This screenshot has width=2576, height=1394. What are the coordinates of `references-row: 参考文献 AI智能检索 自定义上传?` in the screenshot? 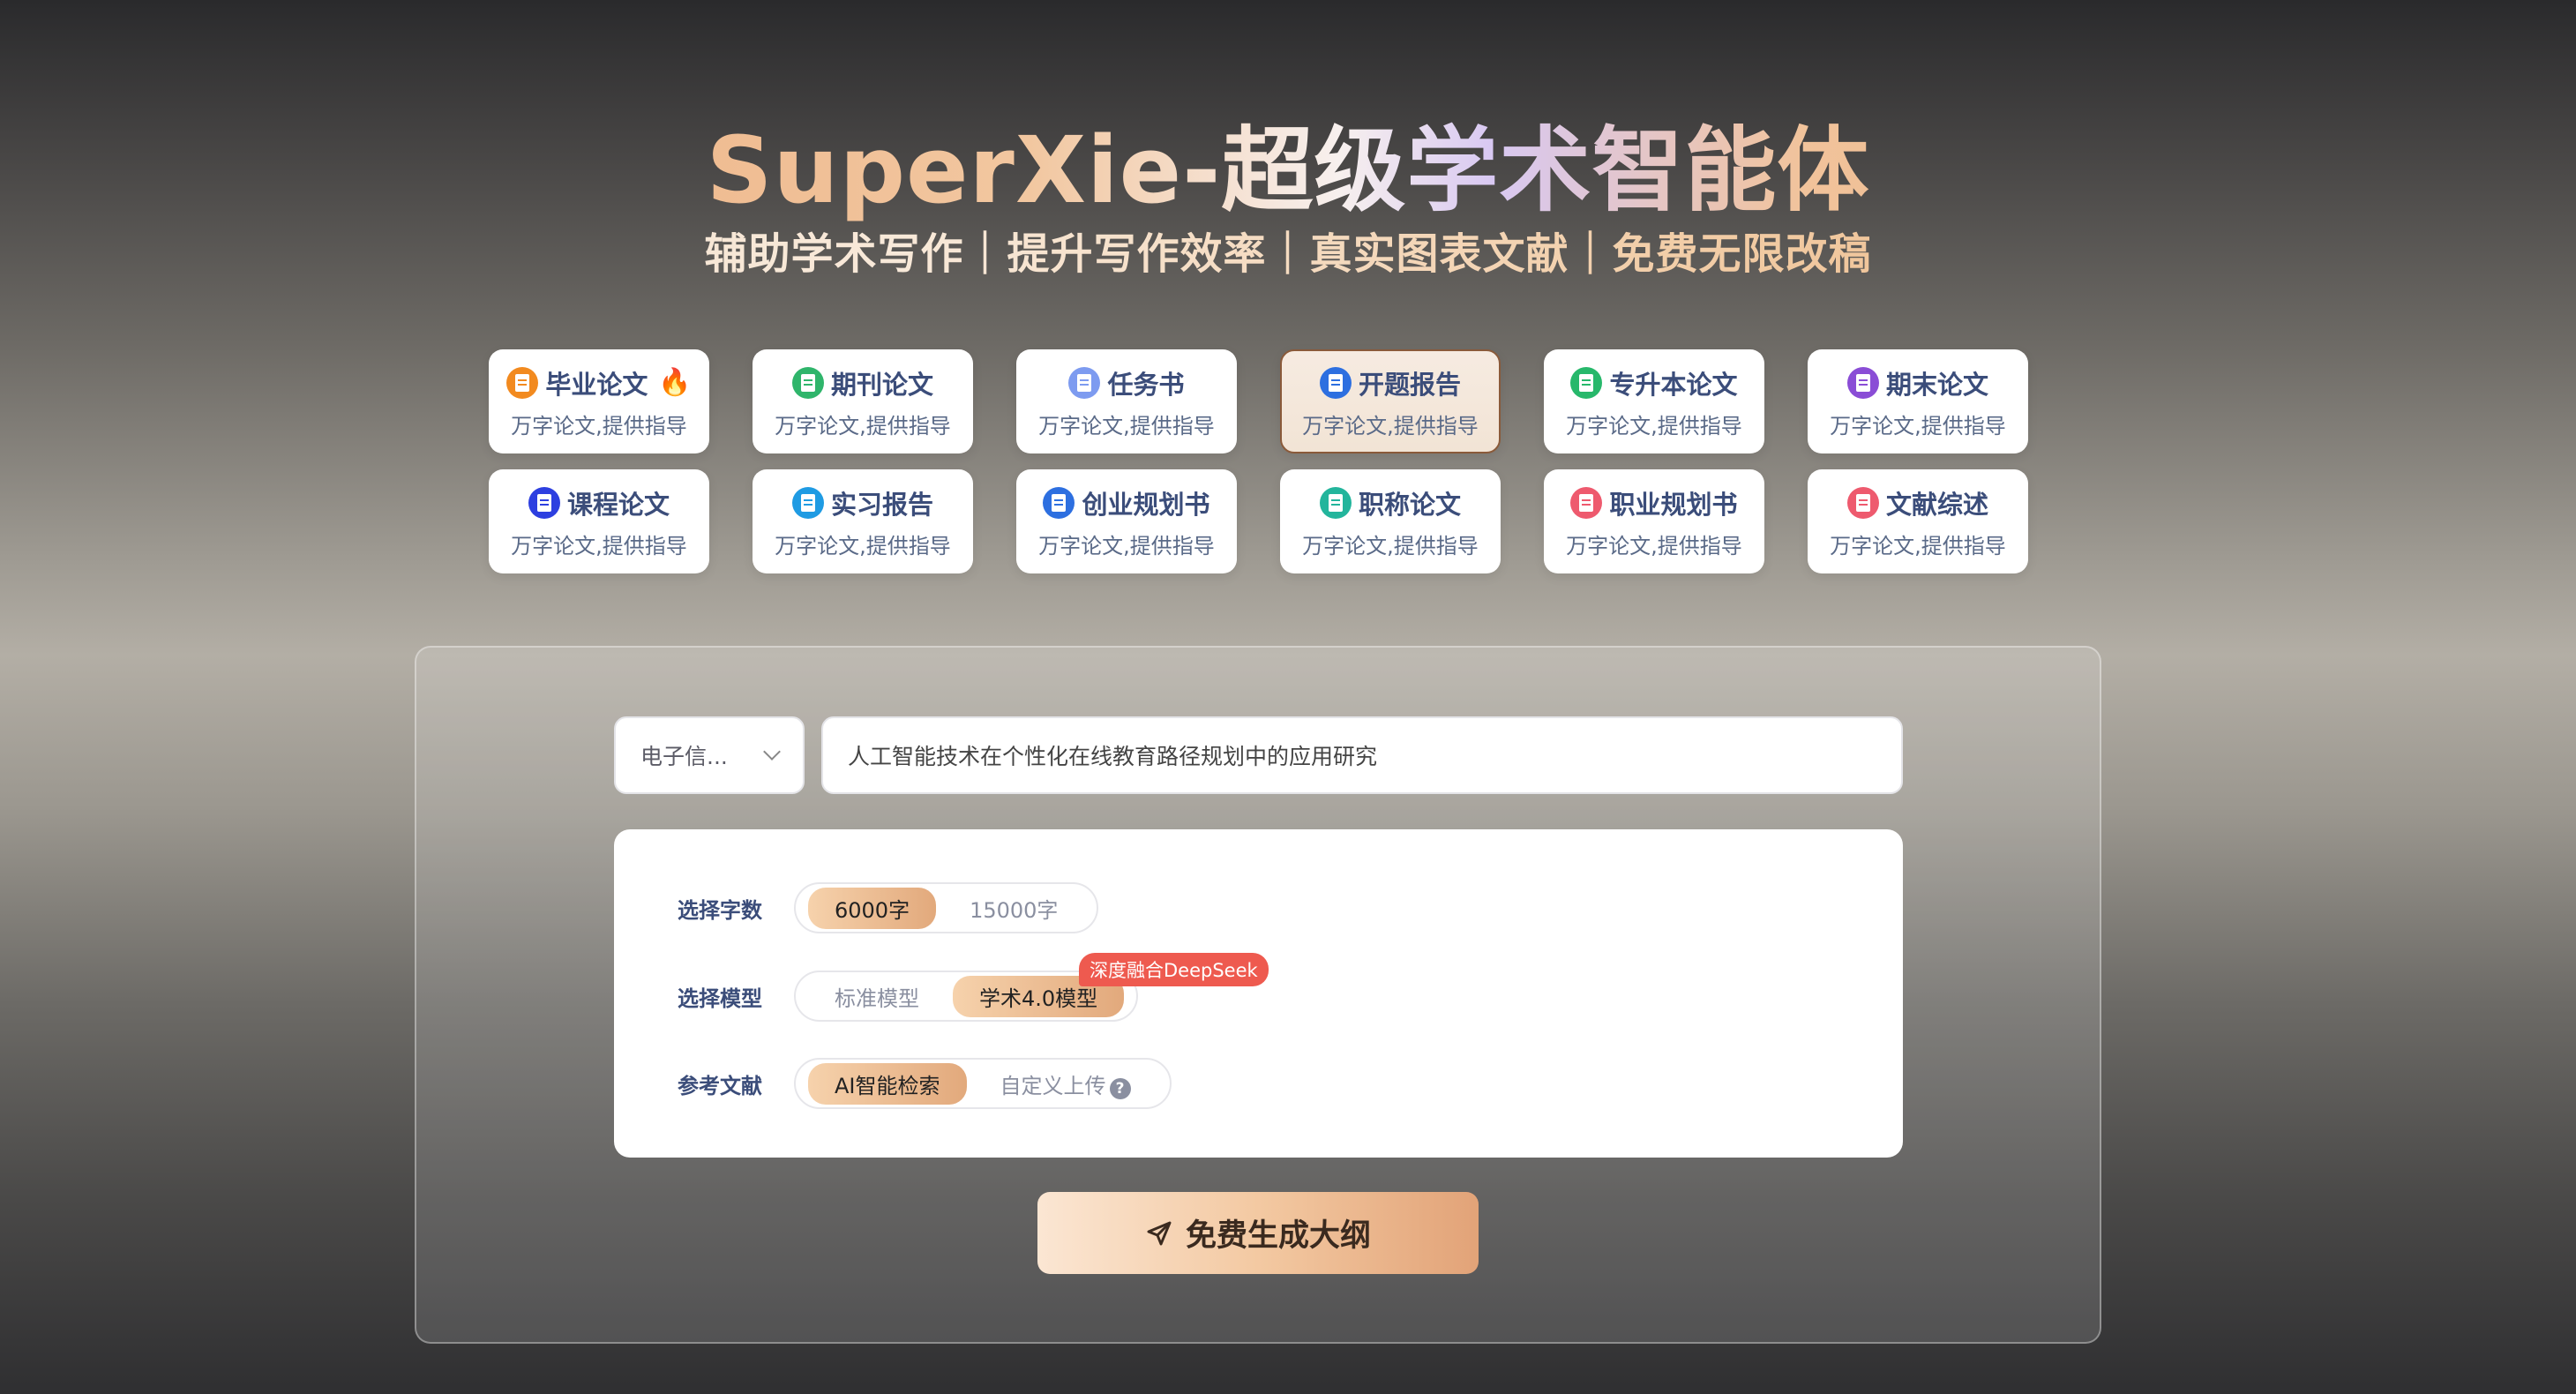 It's located at (925, 1084).